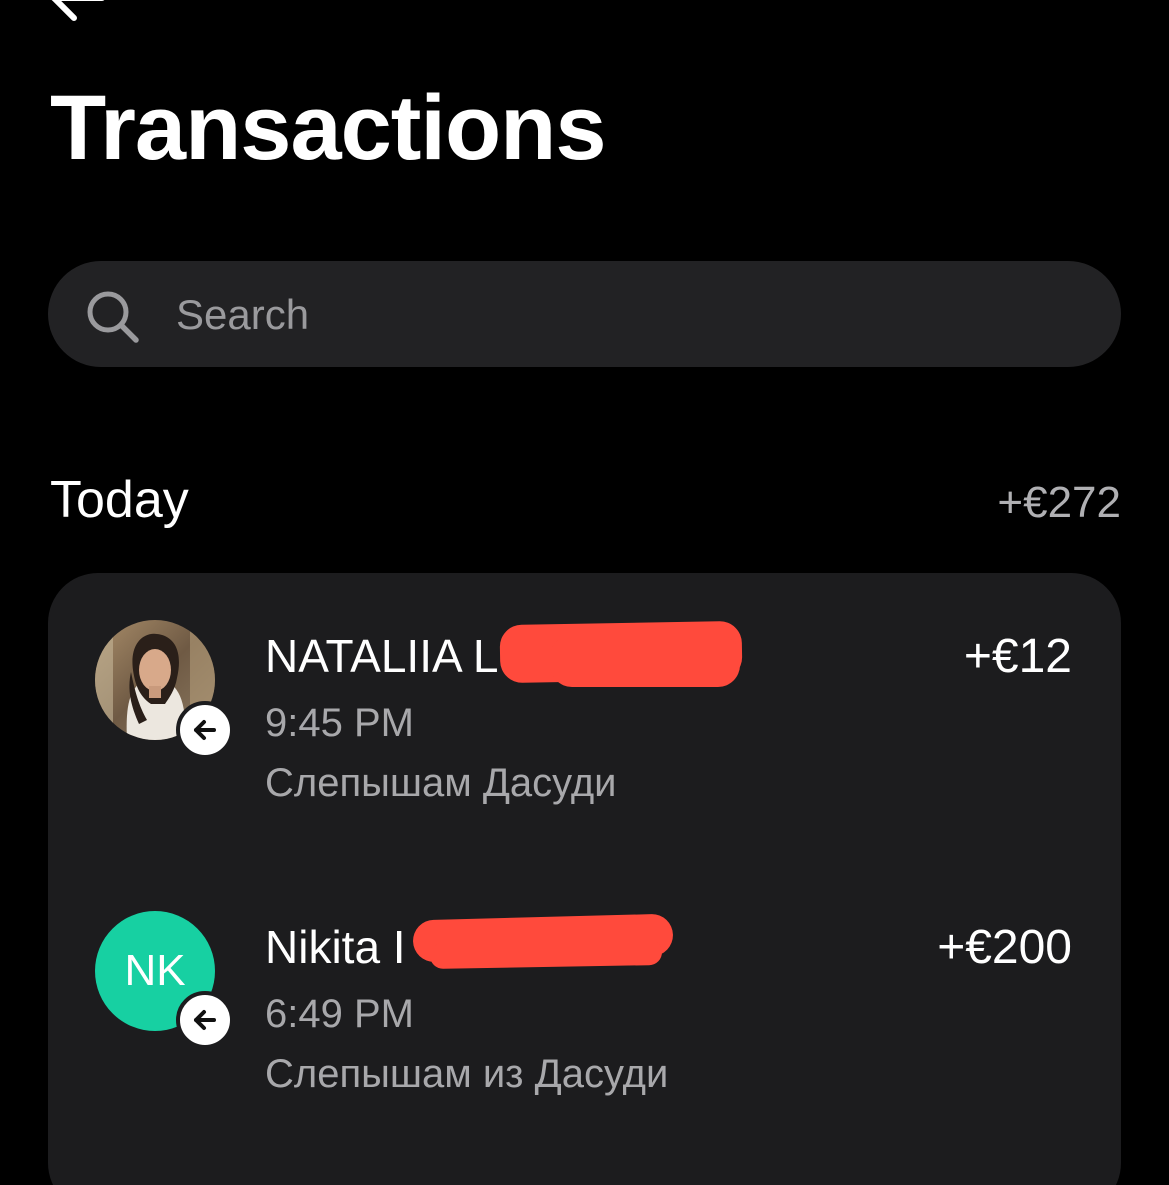 The image size is (1169, 1185). I want to click on section-header-today: Today +€272, so click(585, 502).